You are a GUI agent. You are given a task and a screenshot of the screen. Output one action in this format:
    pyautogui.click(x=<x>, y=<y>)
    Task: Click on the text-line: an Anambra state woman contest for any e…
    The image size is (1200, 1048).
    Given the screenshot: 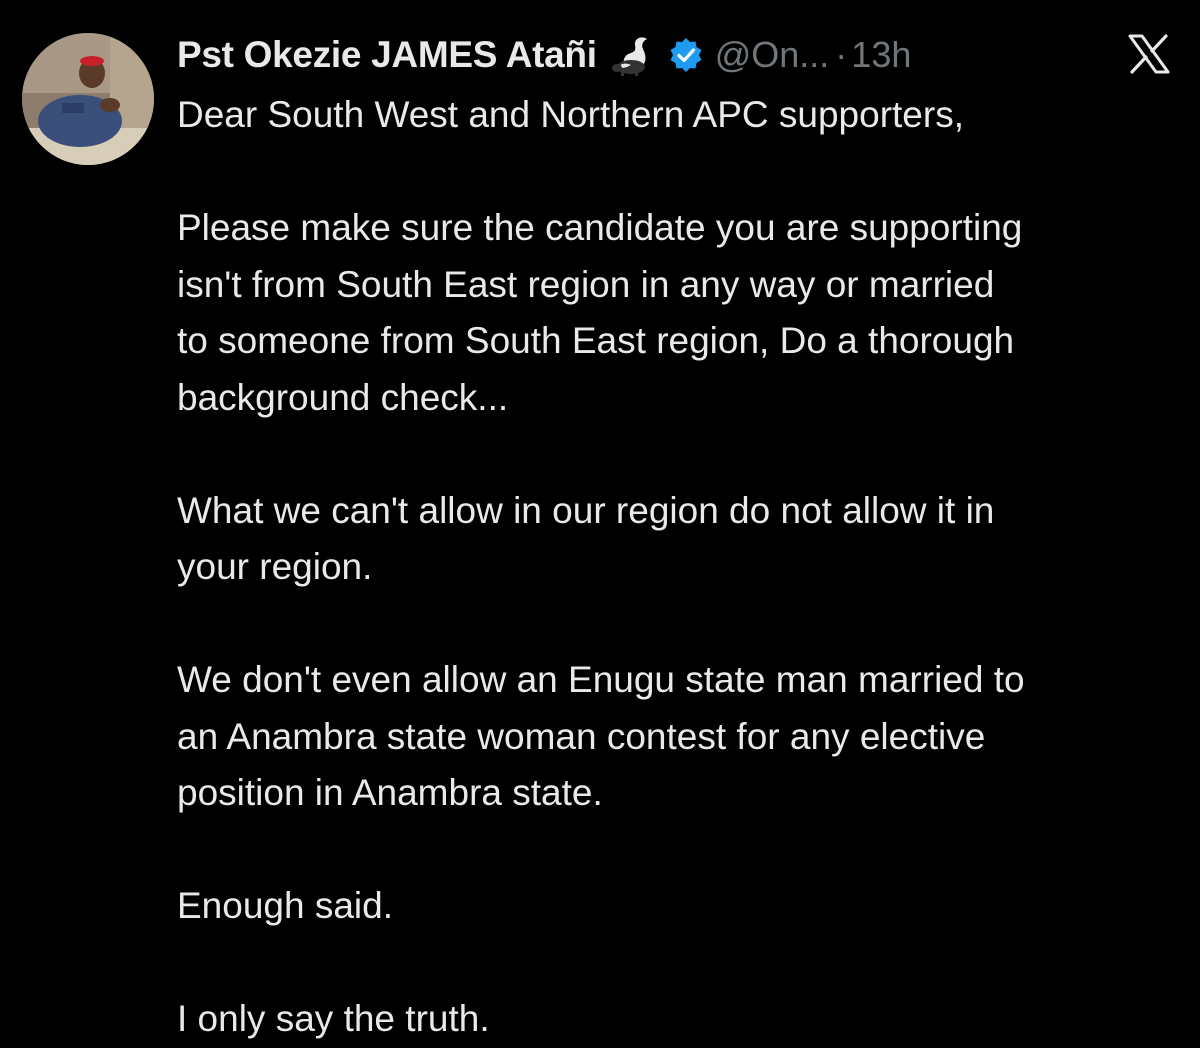 What is the action you would take?
    pyautogui.click(x=581, y=736)
    